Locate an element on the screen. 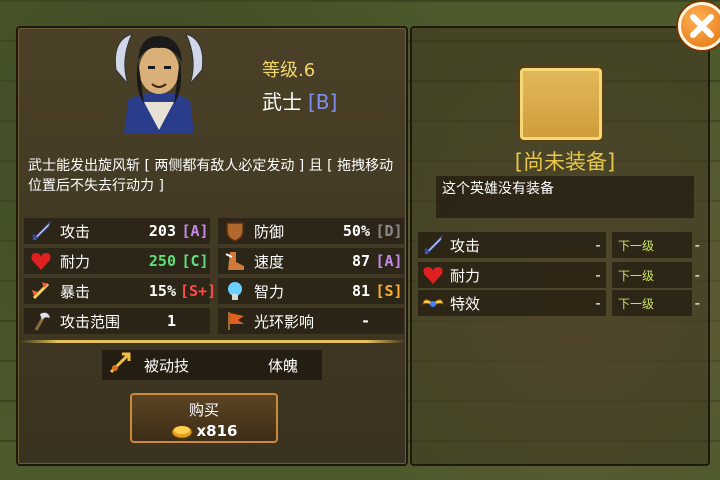 The image size is (720, 480). equipment-stat-cell: 特效 - is located at coordinates (512, 303).